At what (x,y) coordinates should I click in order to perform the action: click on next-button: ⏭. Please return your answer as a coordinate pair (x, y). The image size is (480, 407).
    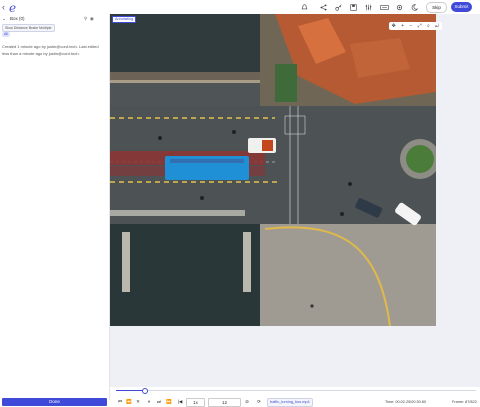
    Looking at the image, I should click on (159, 401).